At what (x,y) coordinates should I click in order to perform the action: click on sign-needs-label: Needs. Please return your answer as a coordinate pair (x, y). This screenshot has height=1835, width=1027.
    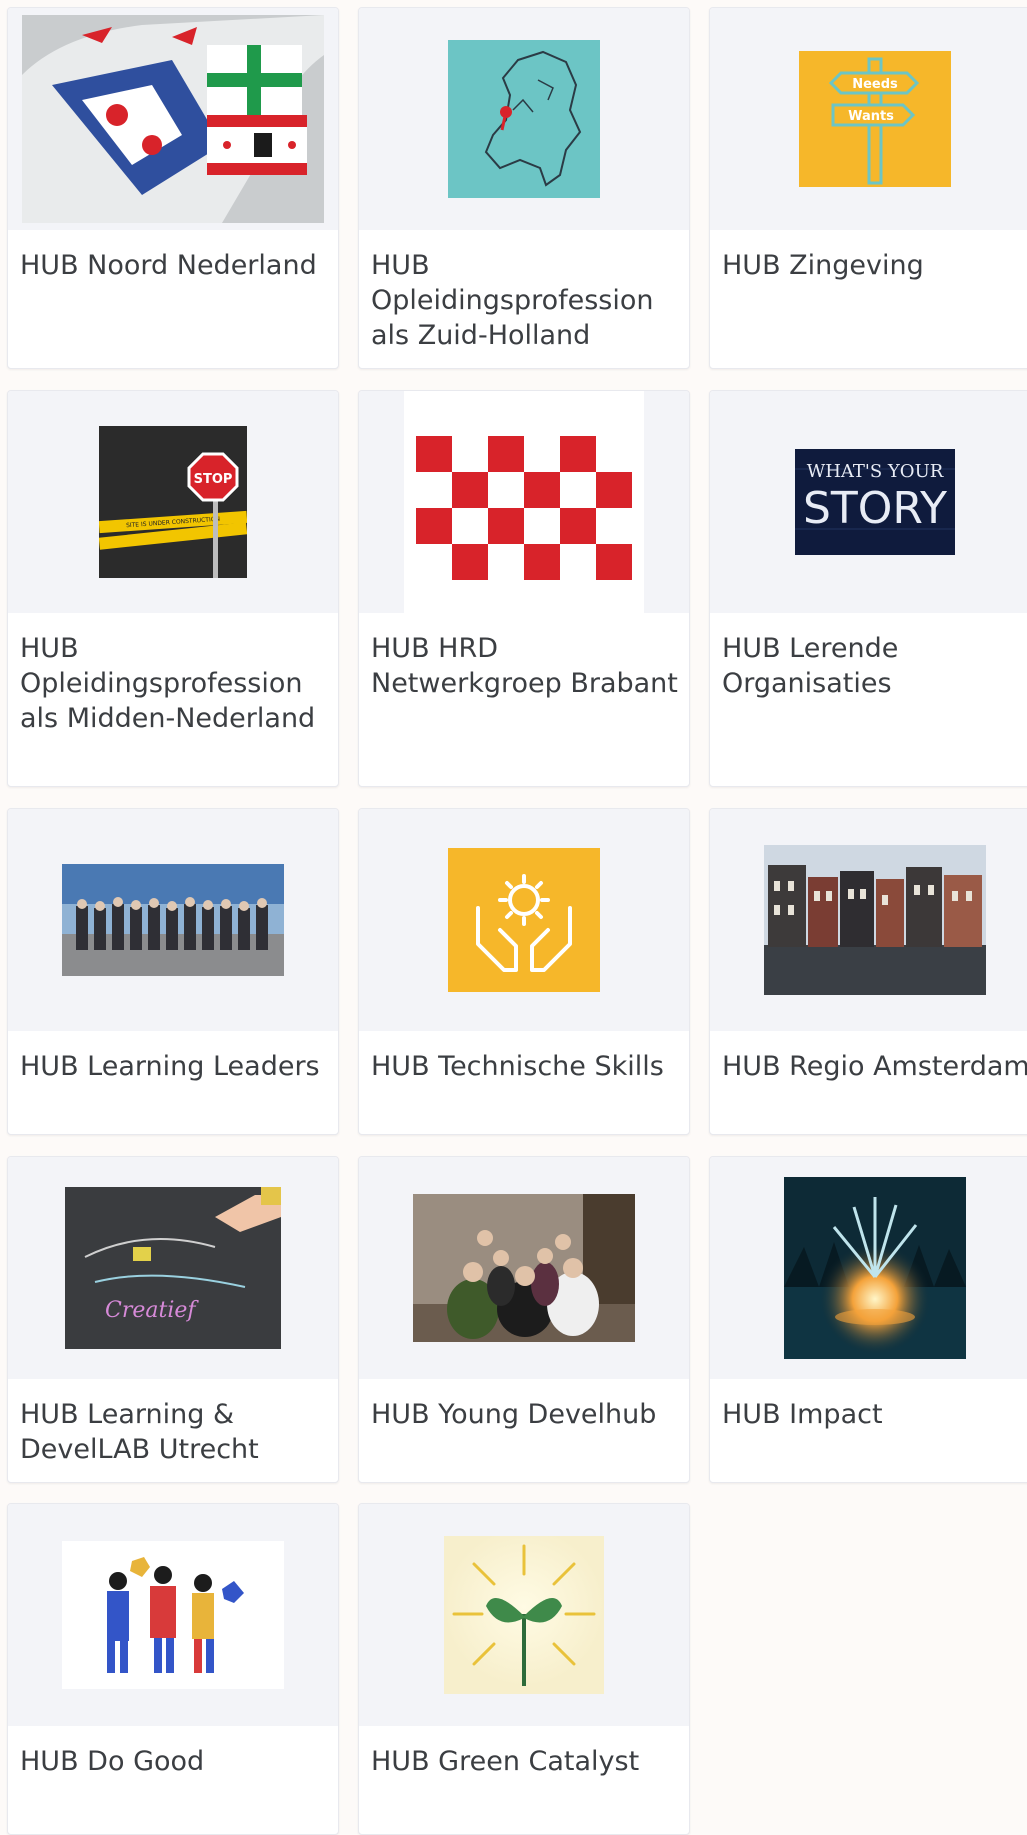
    Looking at the image, I should click on (875, 84).